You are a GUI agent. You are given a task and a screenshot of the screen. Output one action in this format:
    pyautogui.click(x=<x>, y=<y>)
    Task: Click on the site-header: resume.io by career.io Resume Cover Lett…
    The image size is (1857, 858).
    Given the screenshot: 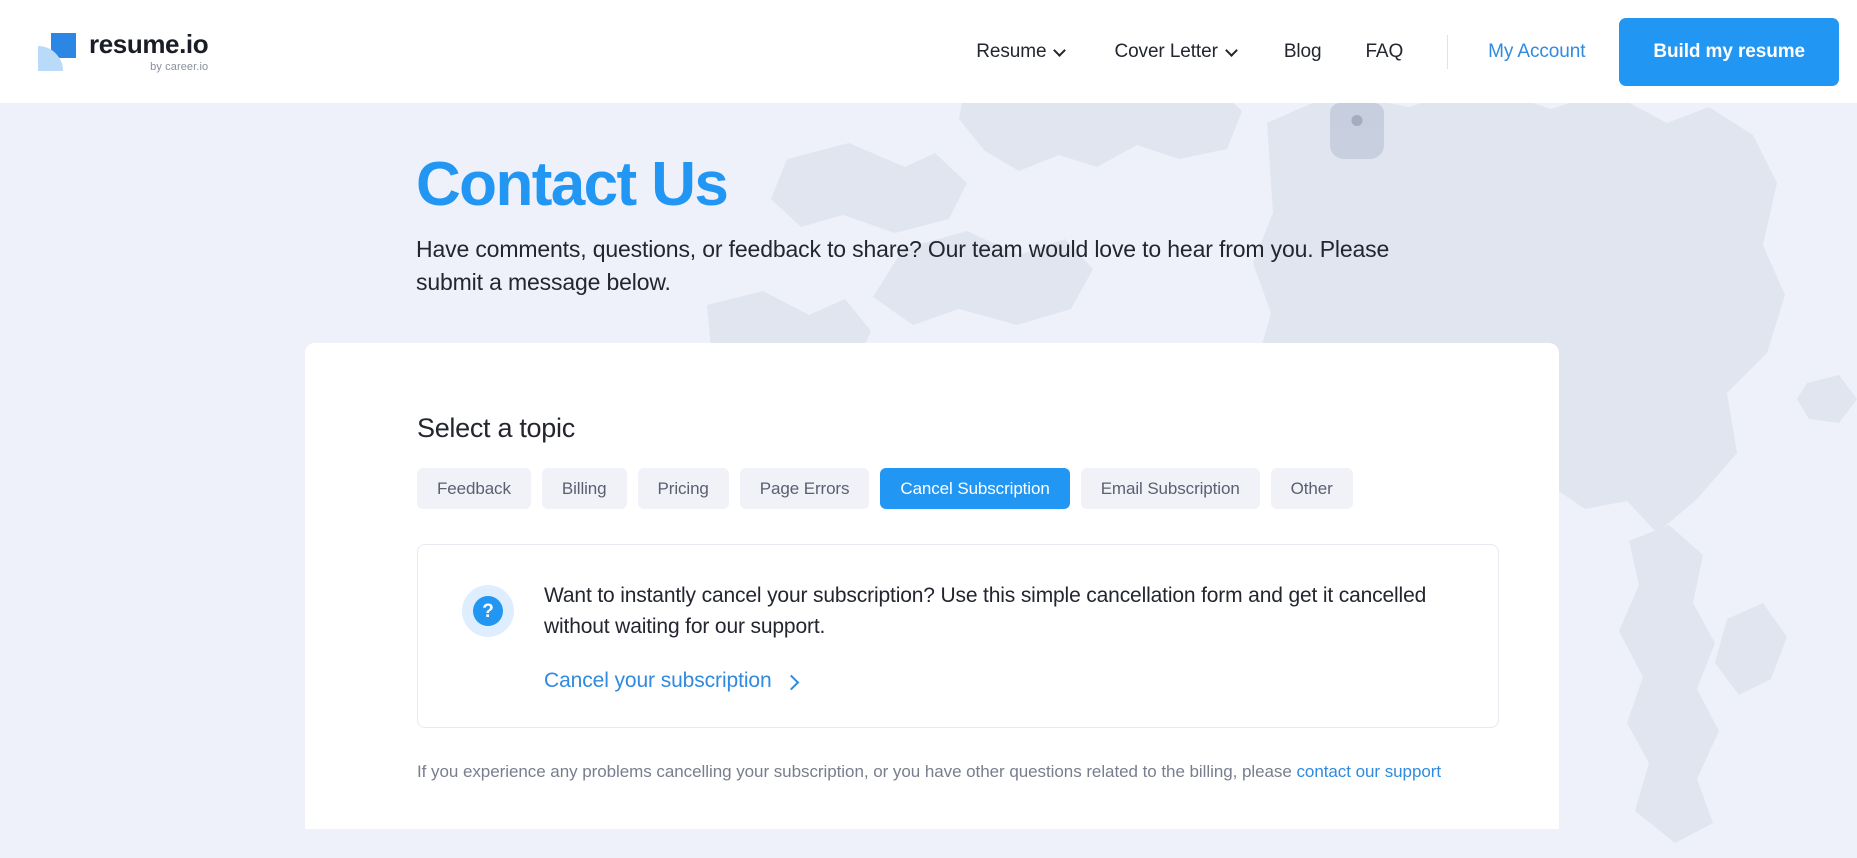 What is the action you would take?
    pyautogui.click(x=928, y=51)
    